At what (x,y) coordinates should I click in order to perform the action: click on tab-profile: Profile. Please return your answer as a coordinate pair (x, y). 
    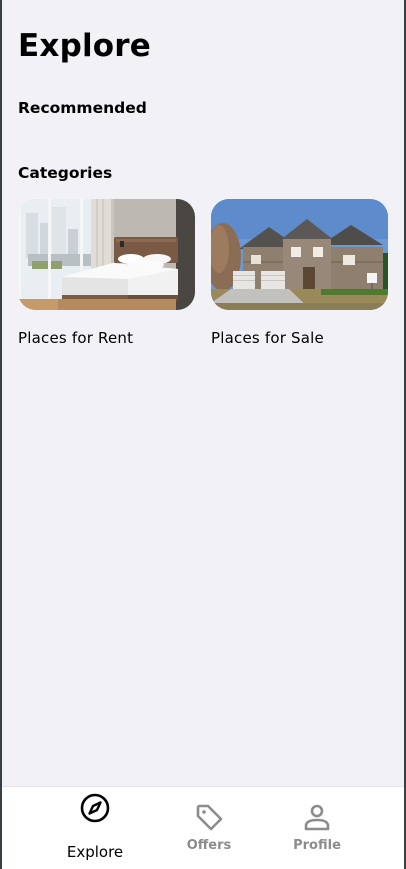
    Looking at the image, I should click on (317, 828).